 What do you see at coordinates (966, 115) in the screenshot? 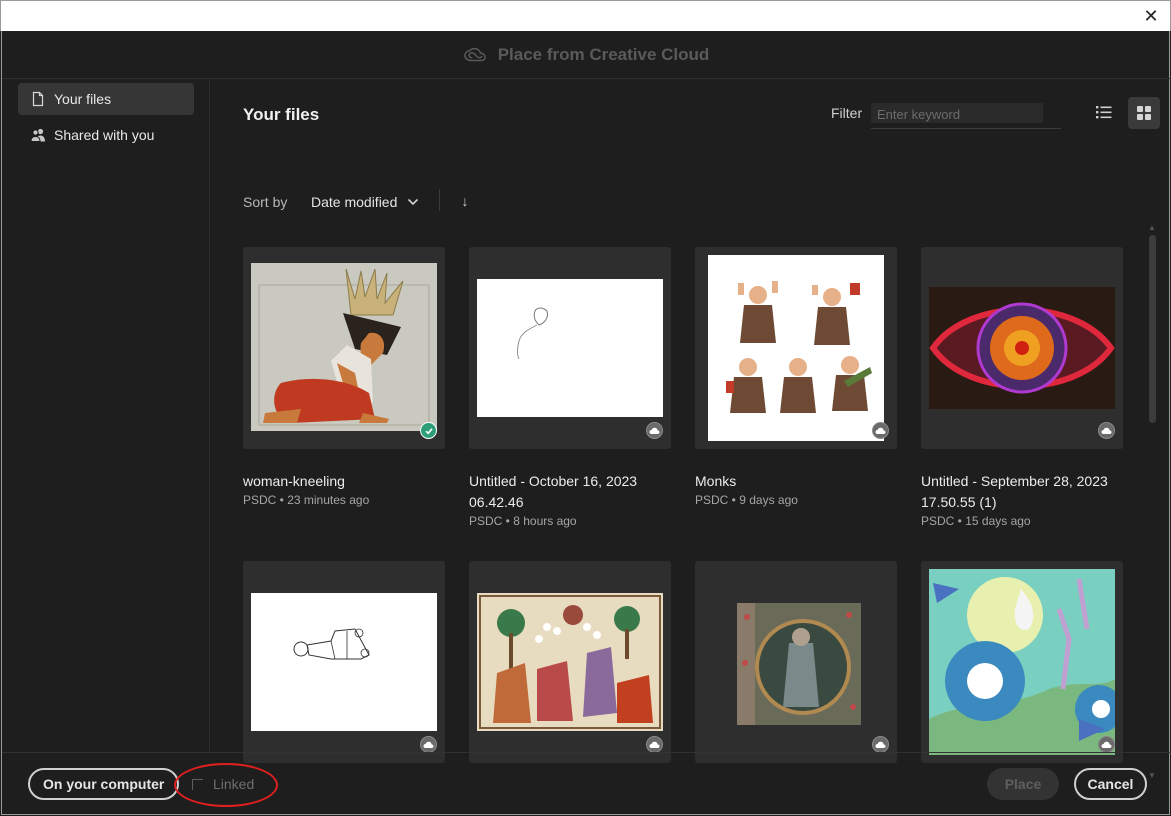
I see `filter-input` at bounding box center [966, 115].